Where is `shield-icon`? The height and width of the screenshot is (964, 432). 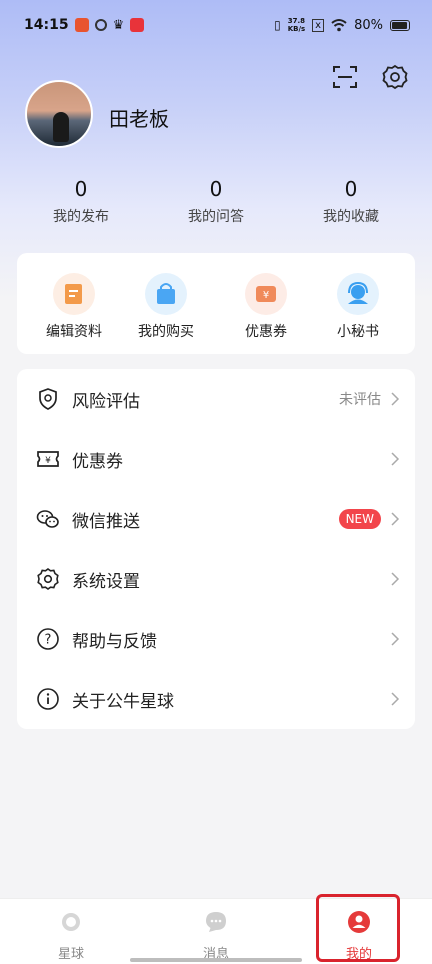
shield-icon is located at coordinates (48, 399).